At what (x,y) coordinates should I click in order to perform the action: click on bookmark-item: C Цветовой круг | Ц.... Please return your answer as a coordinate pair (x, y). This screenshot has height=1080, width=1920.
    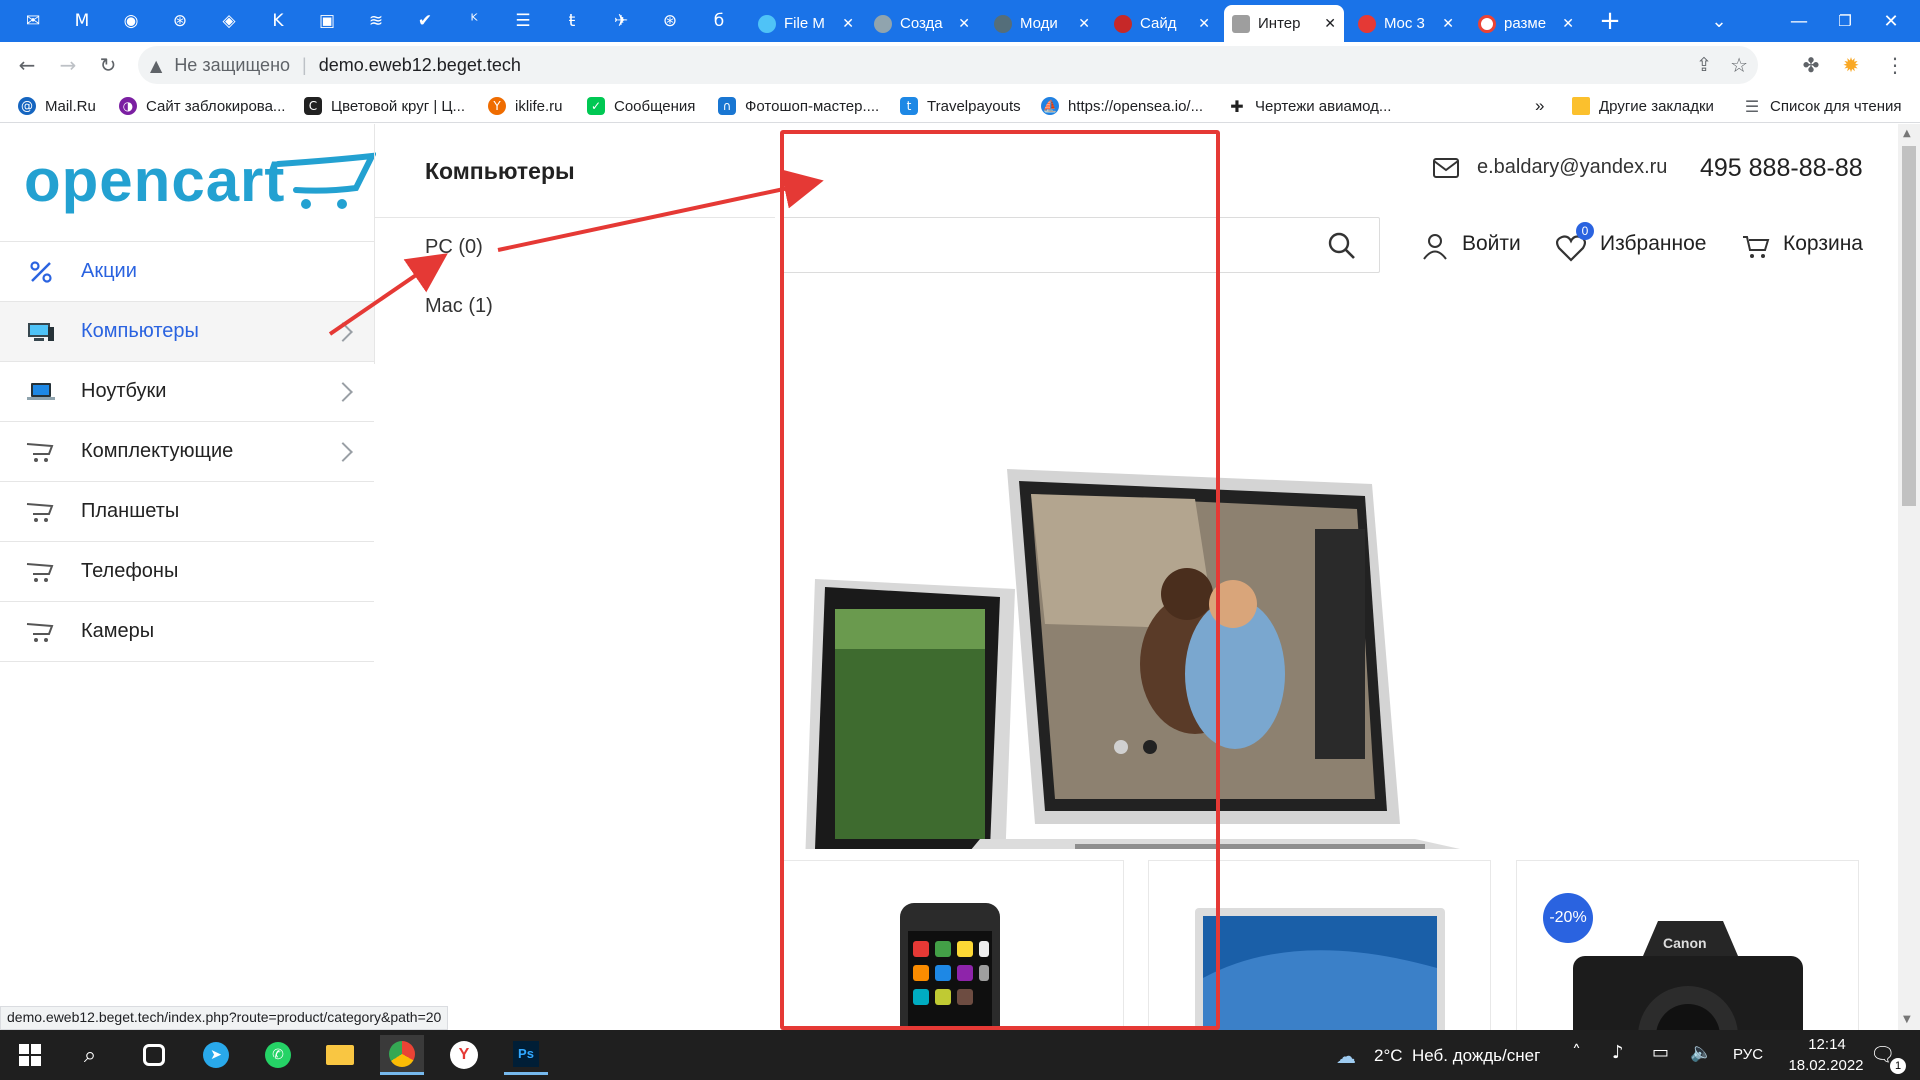
    Looking at the image, I should click on (384, 106).